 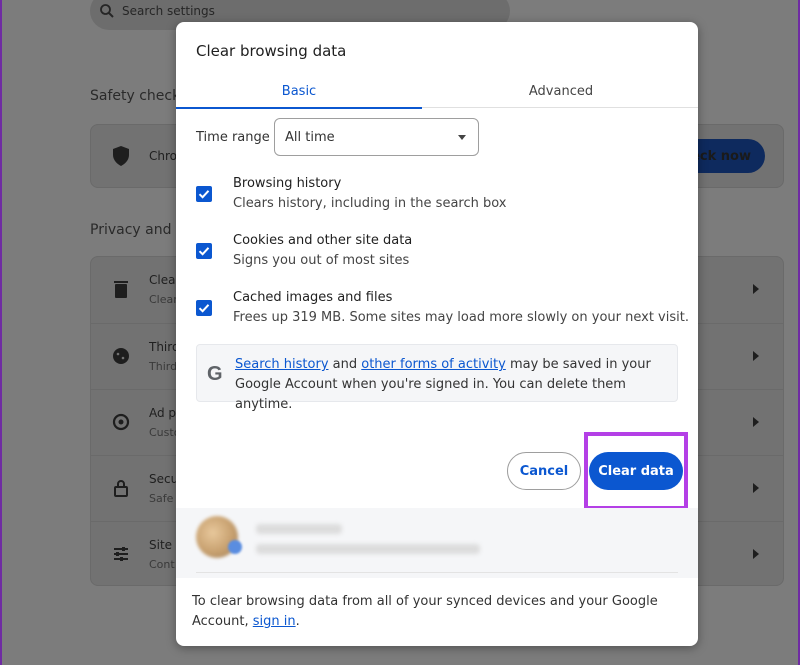 I want to click on shield-icon, so click(x=121, y=156).